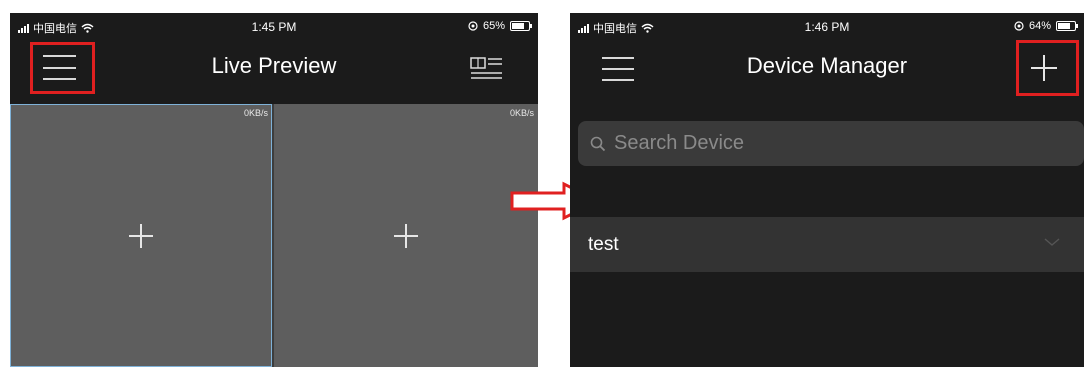  What do you see at coordinates (598, 143) in the screenshot?
I see `search-icon` at bounding box center [598, 143].